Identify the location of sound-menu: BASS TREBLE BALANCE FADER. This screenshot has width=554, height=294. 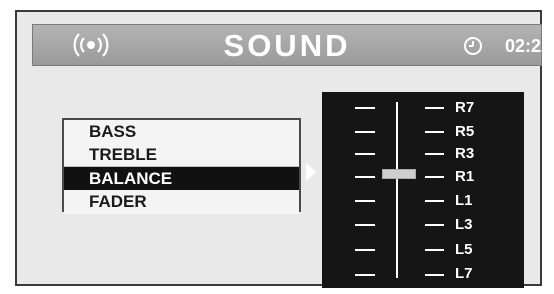
(181, 166).